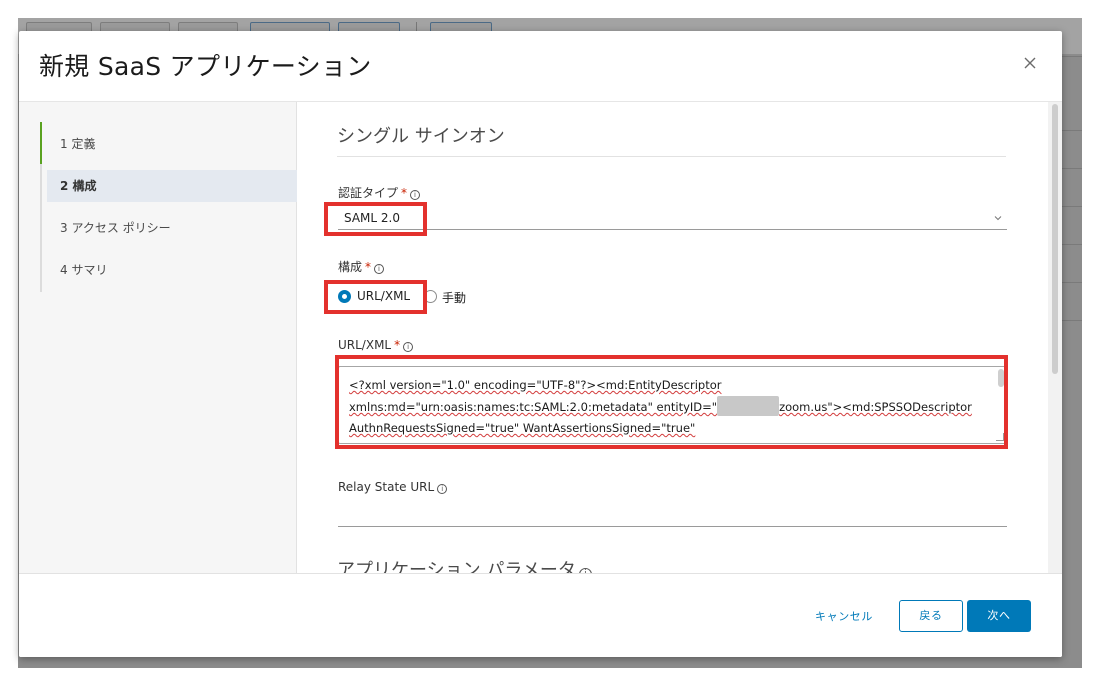 This screenshot has height=690, width=1106. I want to click on redacted-block, so click(748, 406).